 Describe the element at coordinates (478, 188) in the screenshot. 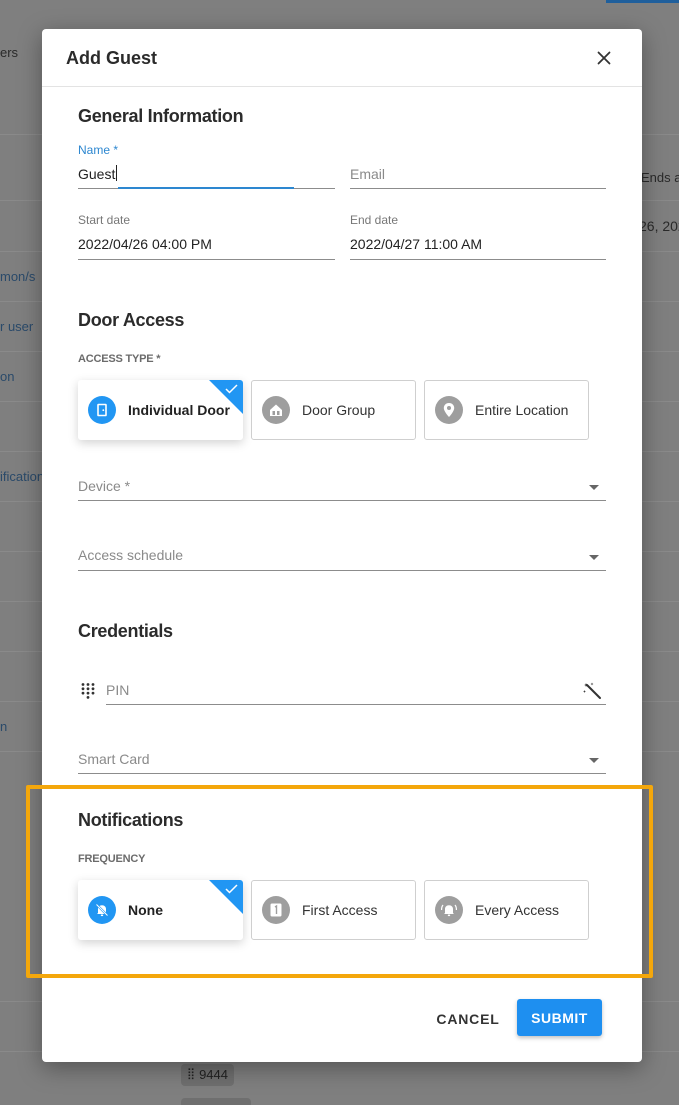

I see `email-underline` at that location.